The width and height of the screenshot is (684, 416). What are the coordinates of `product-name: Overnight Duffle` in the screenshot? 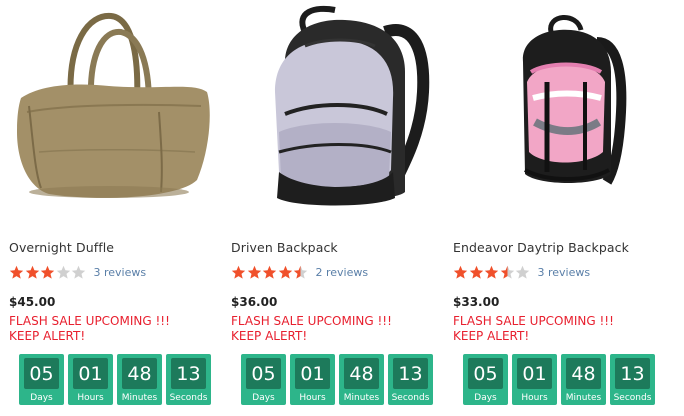 It's located at (61, 247).